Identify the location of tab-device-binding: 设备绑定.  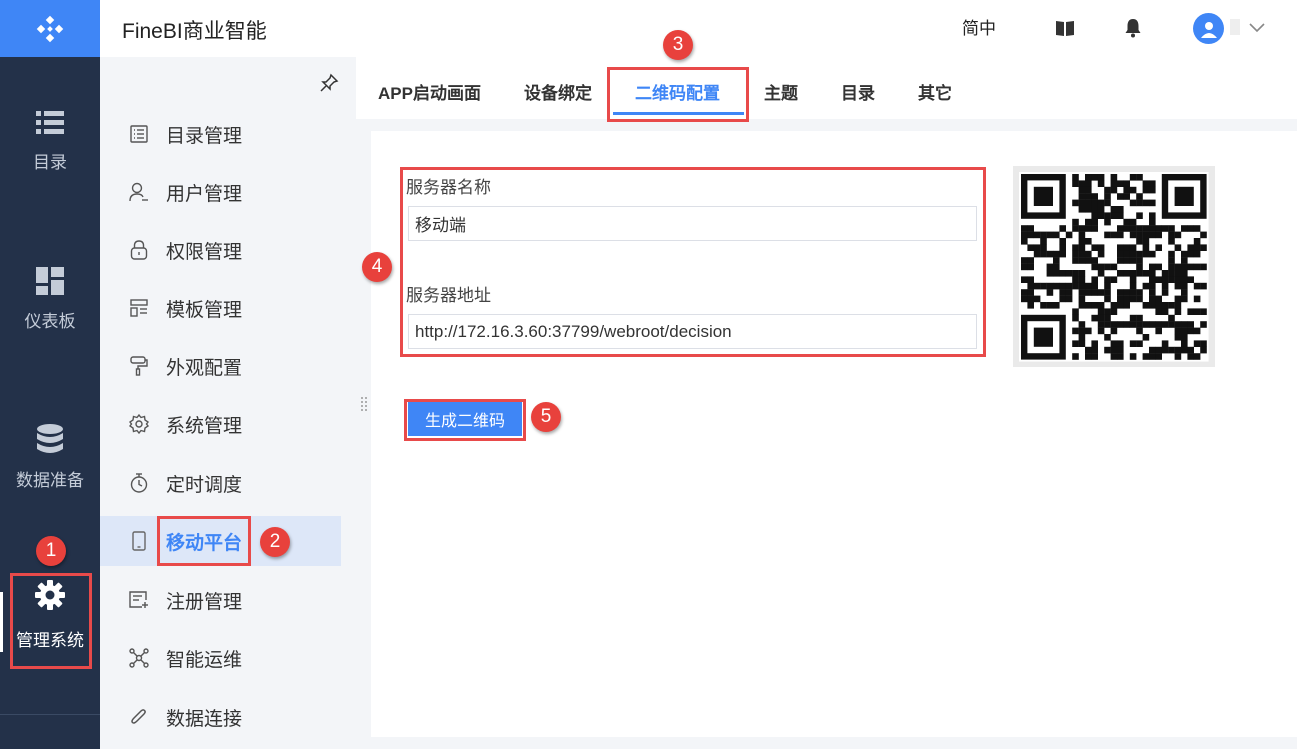
(558, 91).